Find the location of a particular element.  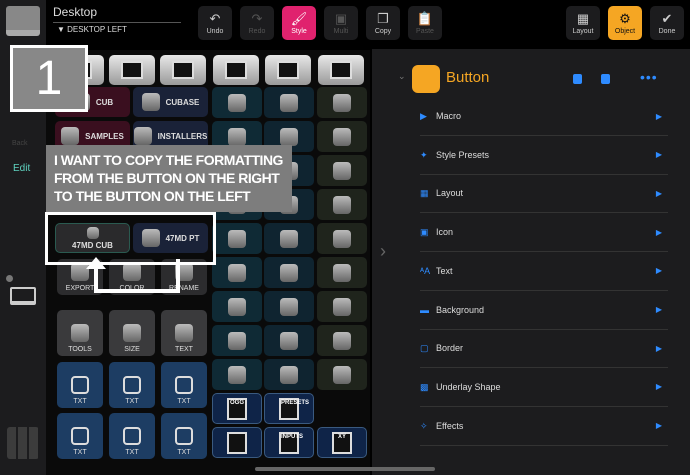

grid-button: CUBASE is located at coordinates (170, 102).